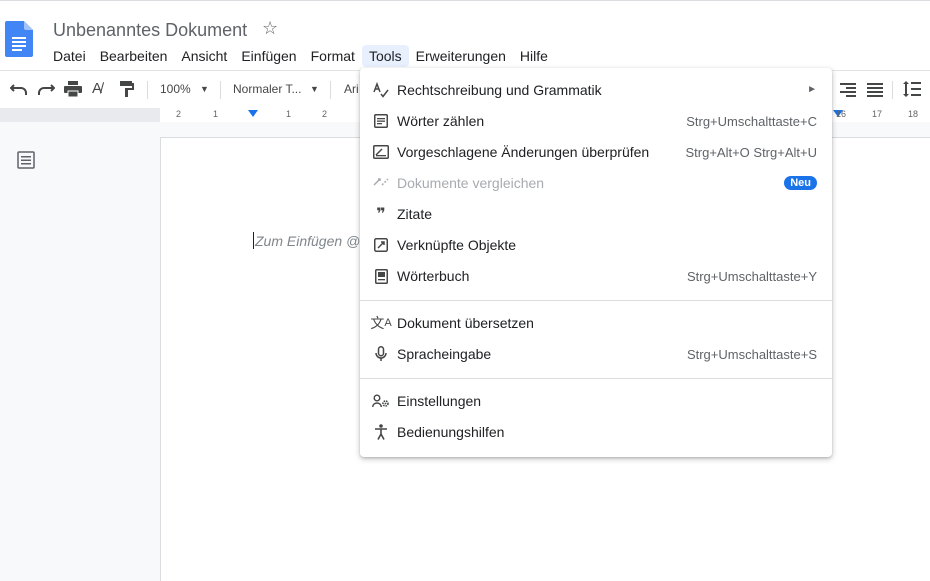  I want to click on menu-hilfe: Hilfe, so click(534, 56).